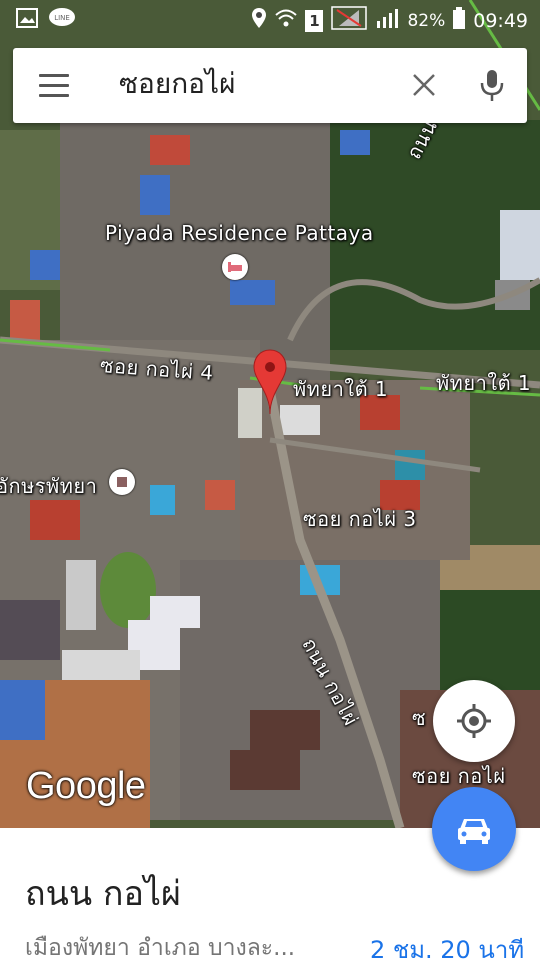  Describe the element at coordinates (48, 486) in the screenshot. I see `poi-label: อักษรพัทยา` at that location.